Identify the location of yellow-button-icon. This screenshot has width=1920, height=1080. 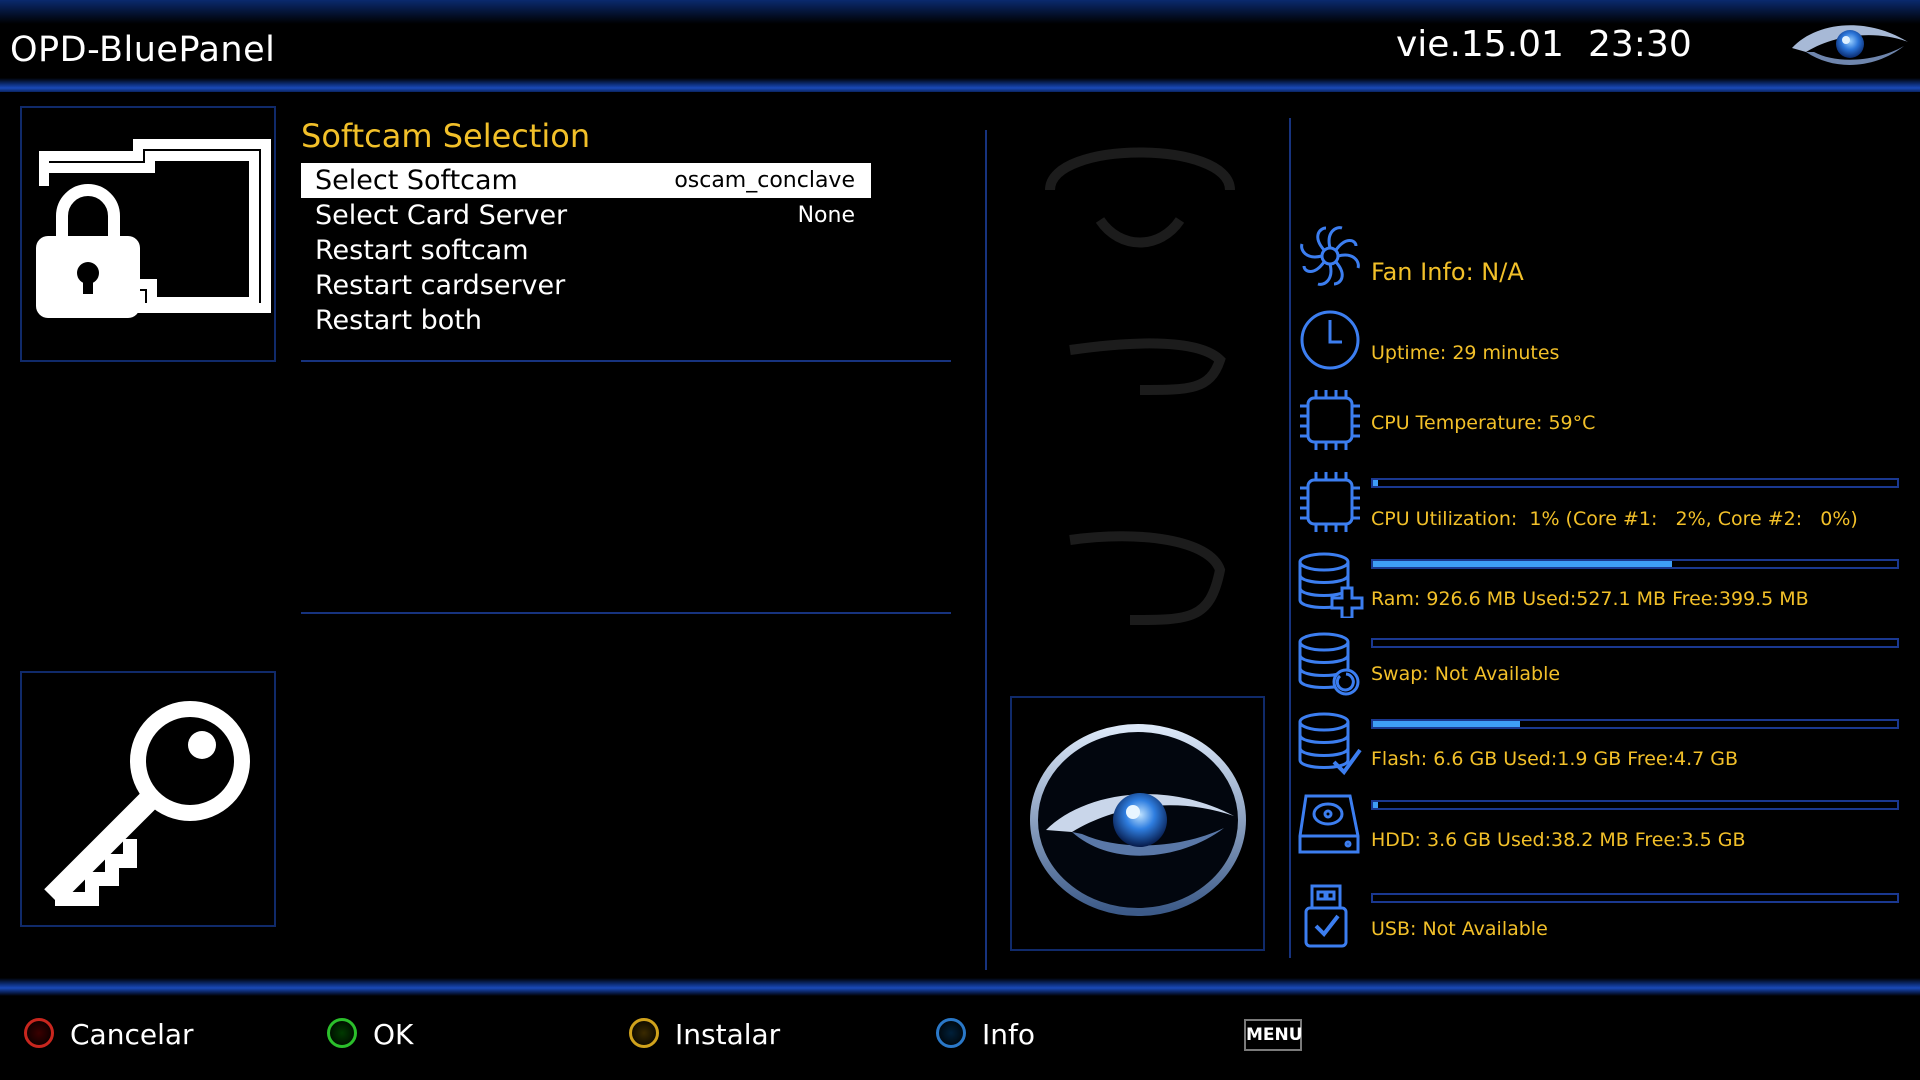
(644, 1033).